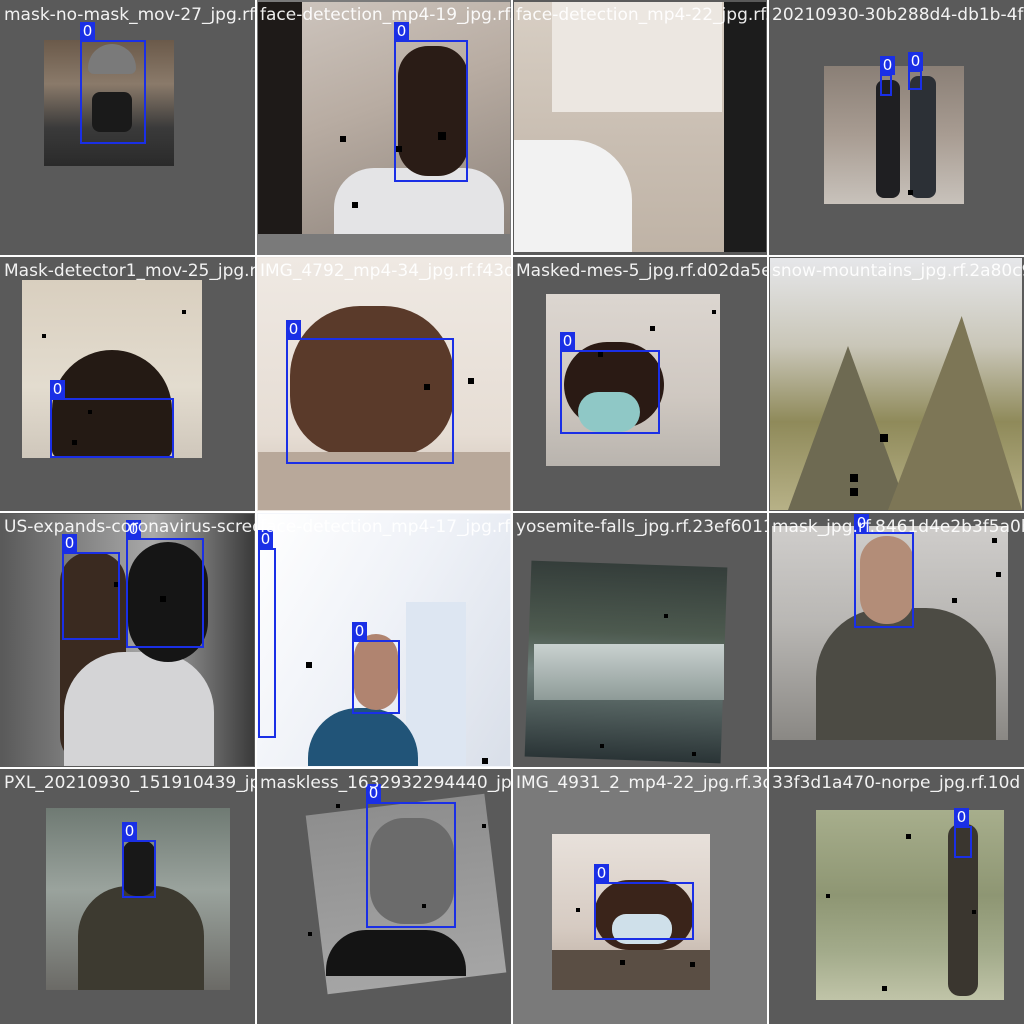 The width and height of the screenshot is (1024, 1024). What do you see at coordinates (130, 783) in the screenshot?
I see `tile-filename: PXL_20210930_151910439_jpg.rf.be8214c05` at bounding box center [130, 783].